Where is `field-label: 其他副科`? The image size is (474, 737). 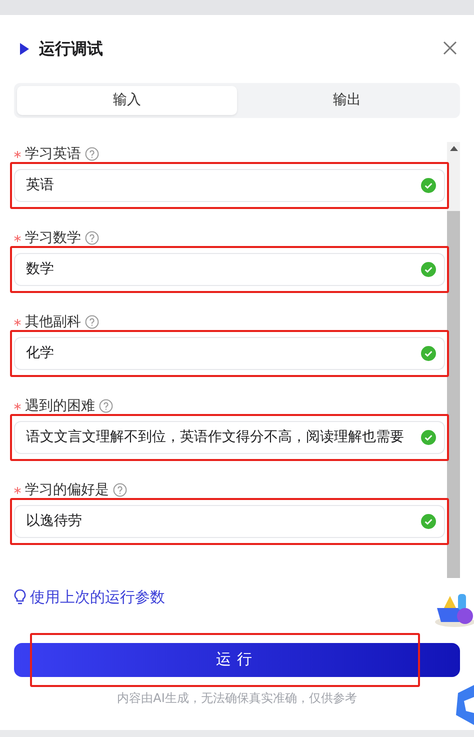 field-label: 其他副科 is located at coordinates (53, 322).